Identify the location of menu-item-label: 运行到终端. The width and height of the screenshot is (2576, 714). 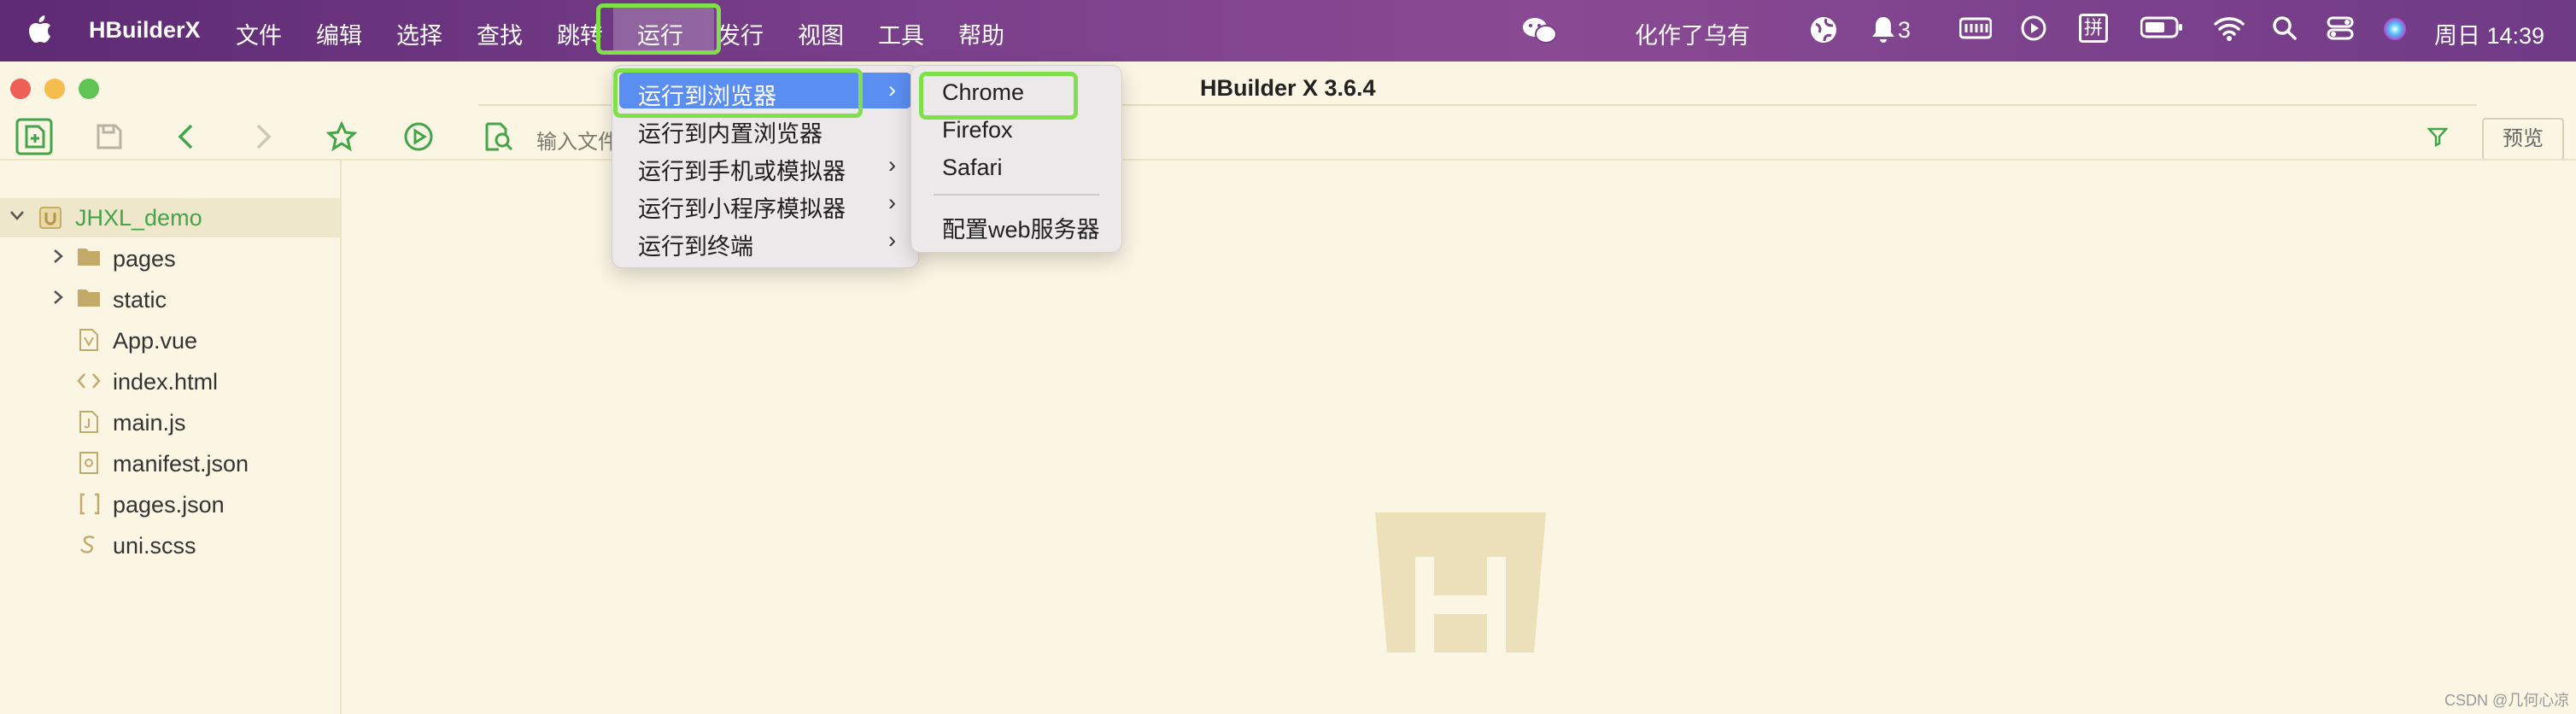
(695, 247).